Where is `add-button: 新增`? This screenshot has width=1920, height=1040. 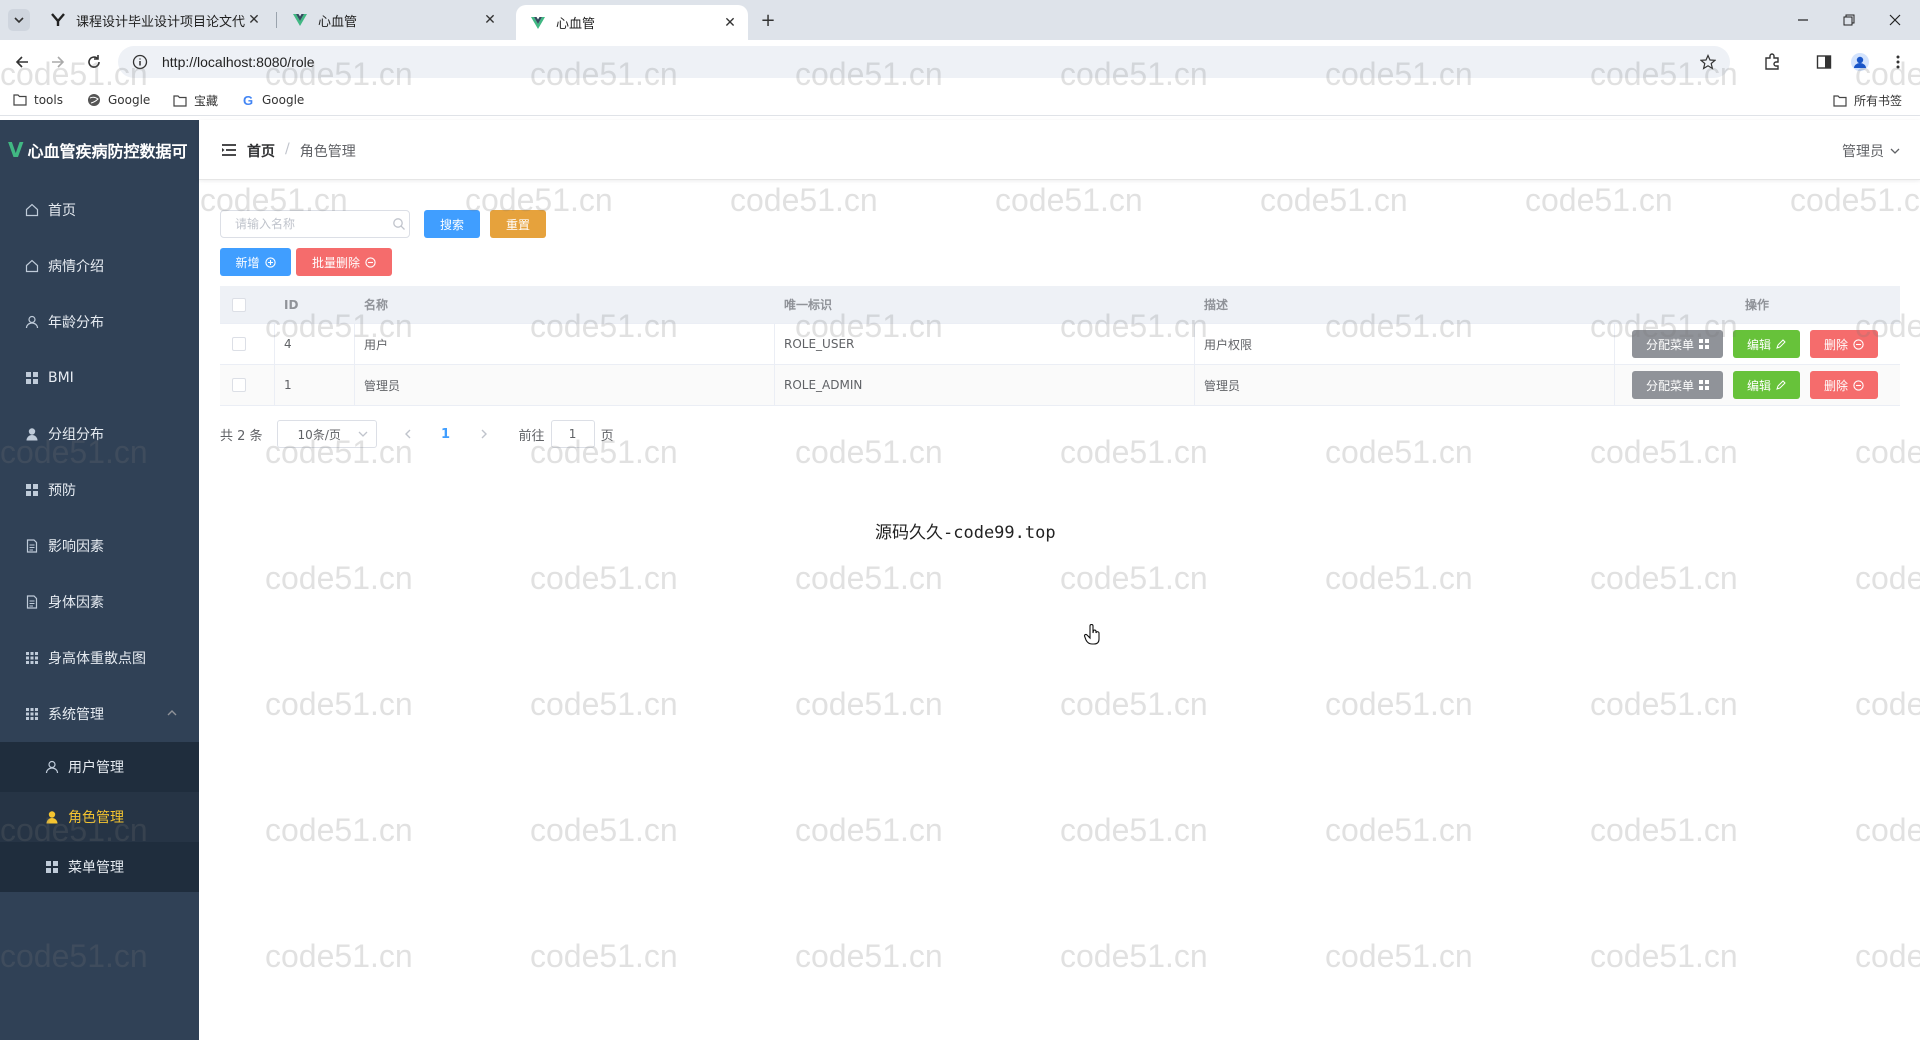 add-button: 新增 is located at coordinates (255, 262).